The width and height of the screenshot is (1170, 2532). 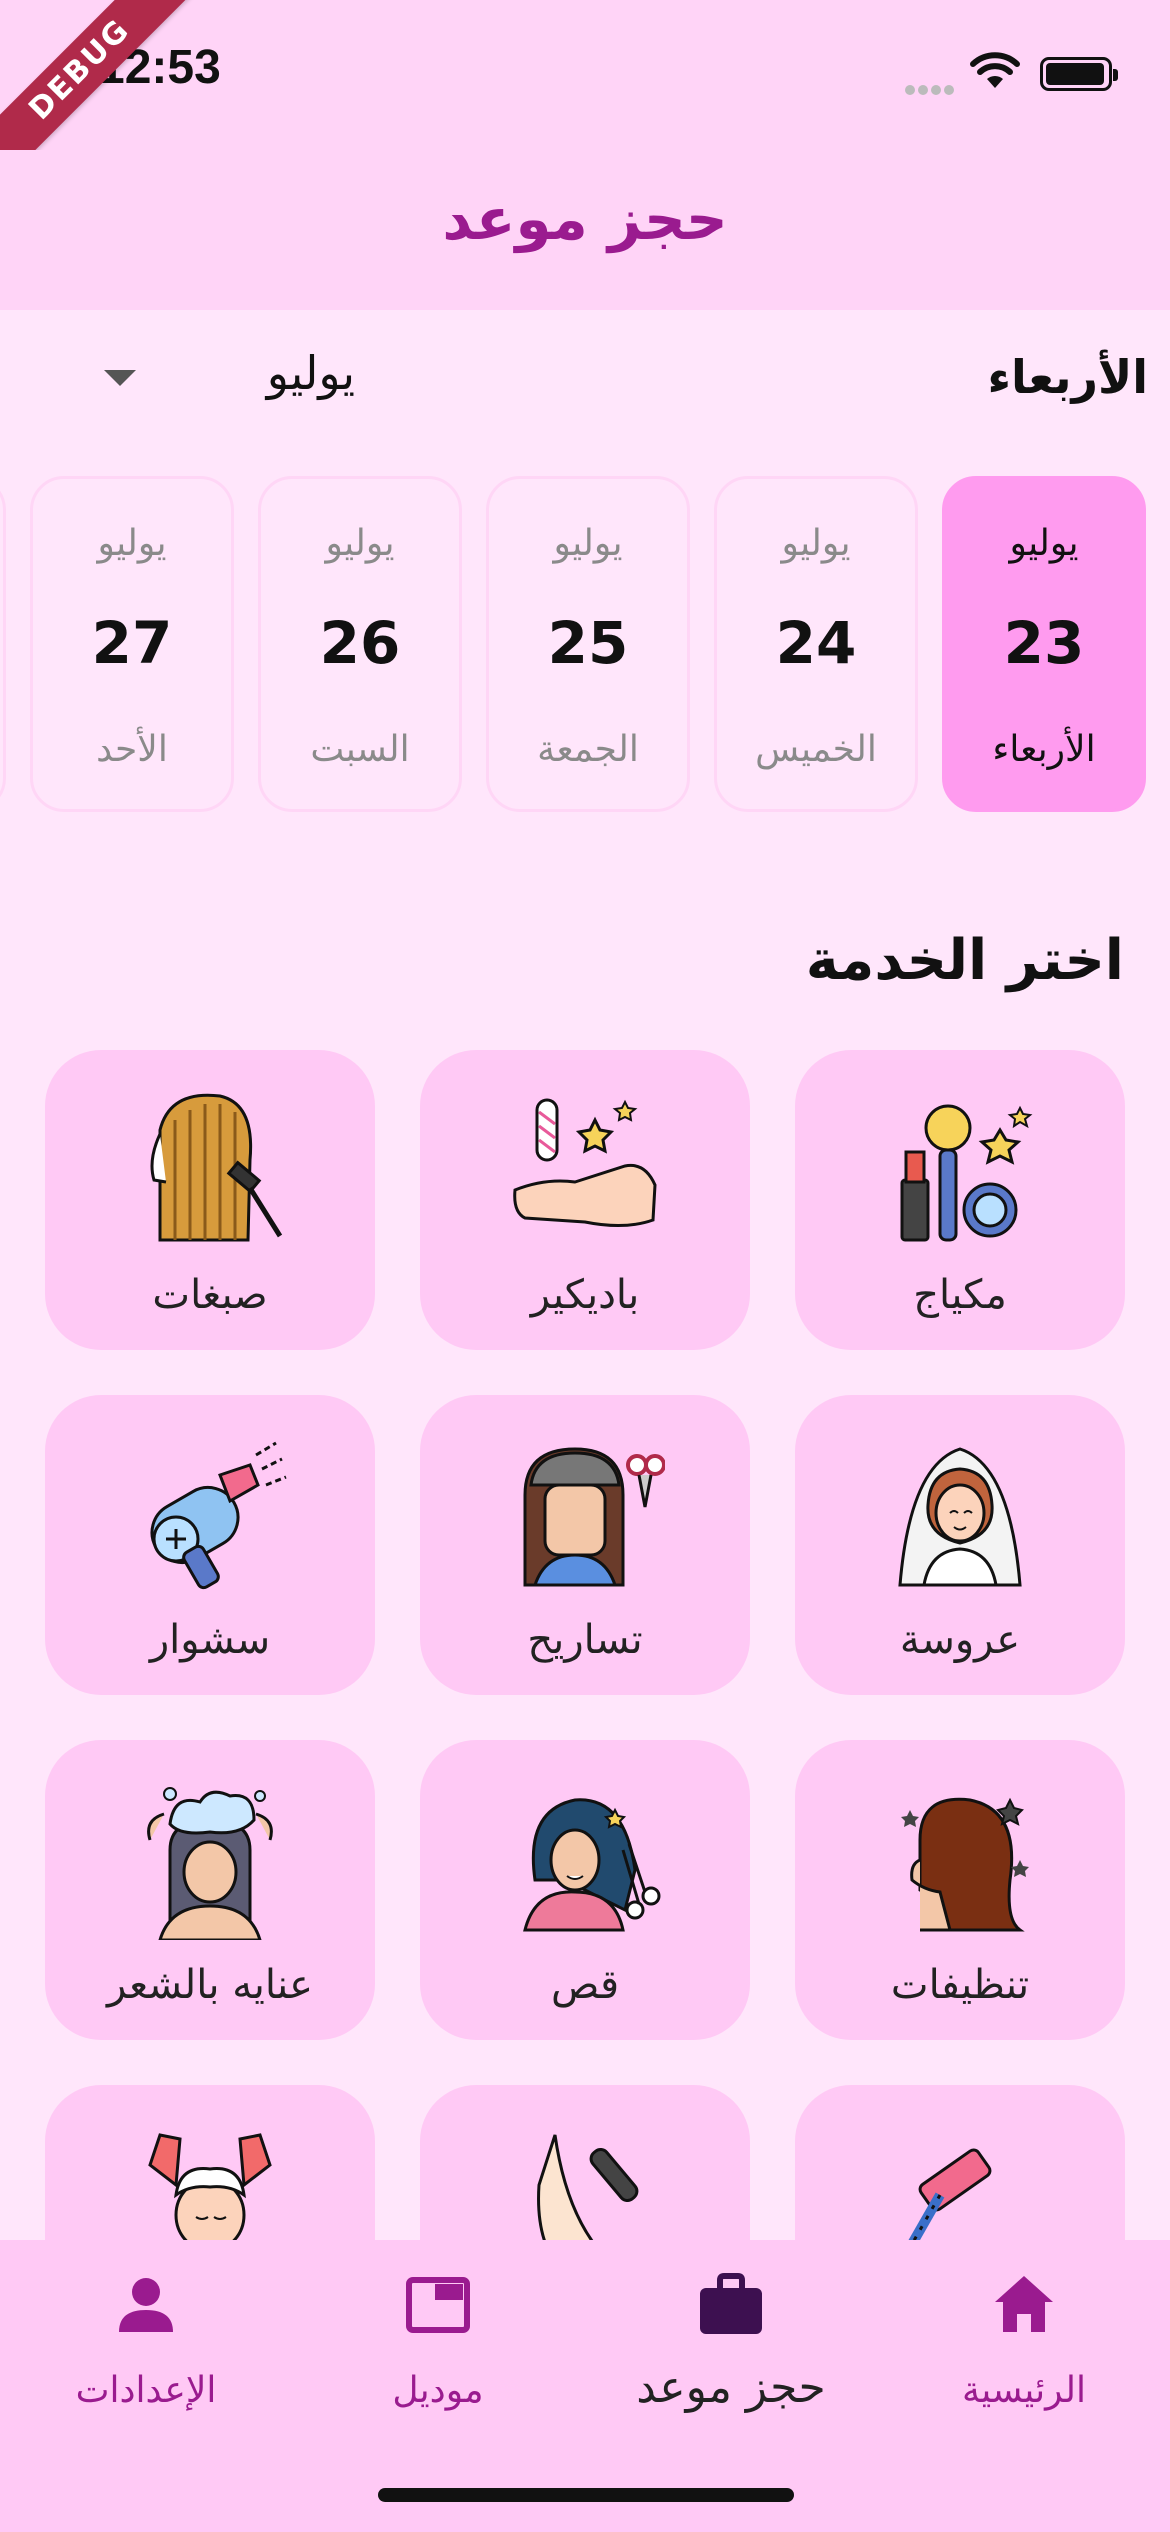 What do you see at coordinates (1067, 377) in the screenshot?
I see `selected-day-label: الأربعاء` at bounding box center [1067, 377].